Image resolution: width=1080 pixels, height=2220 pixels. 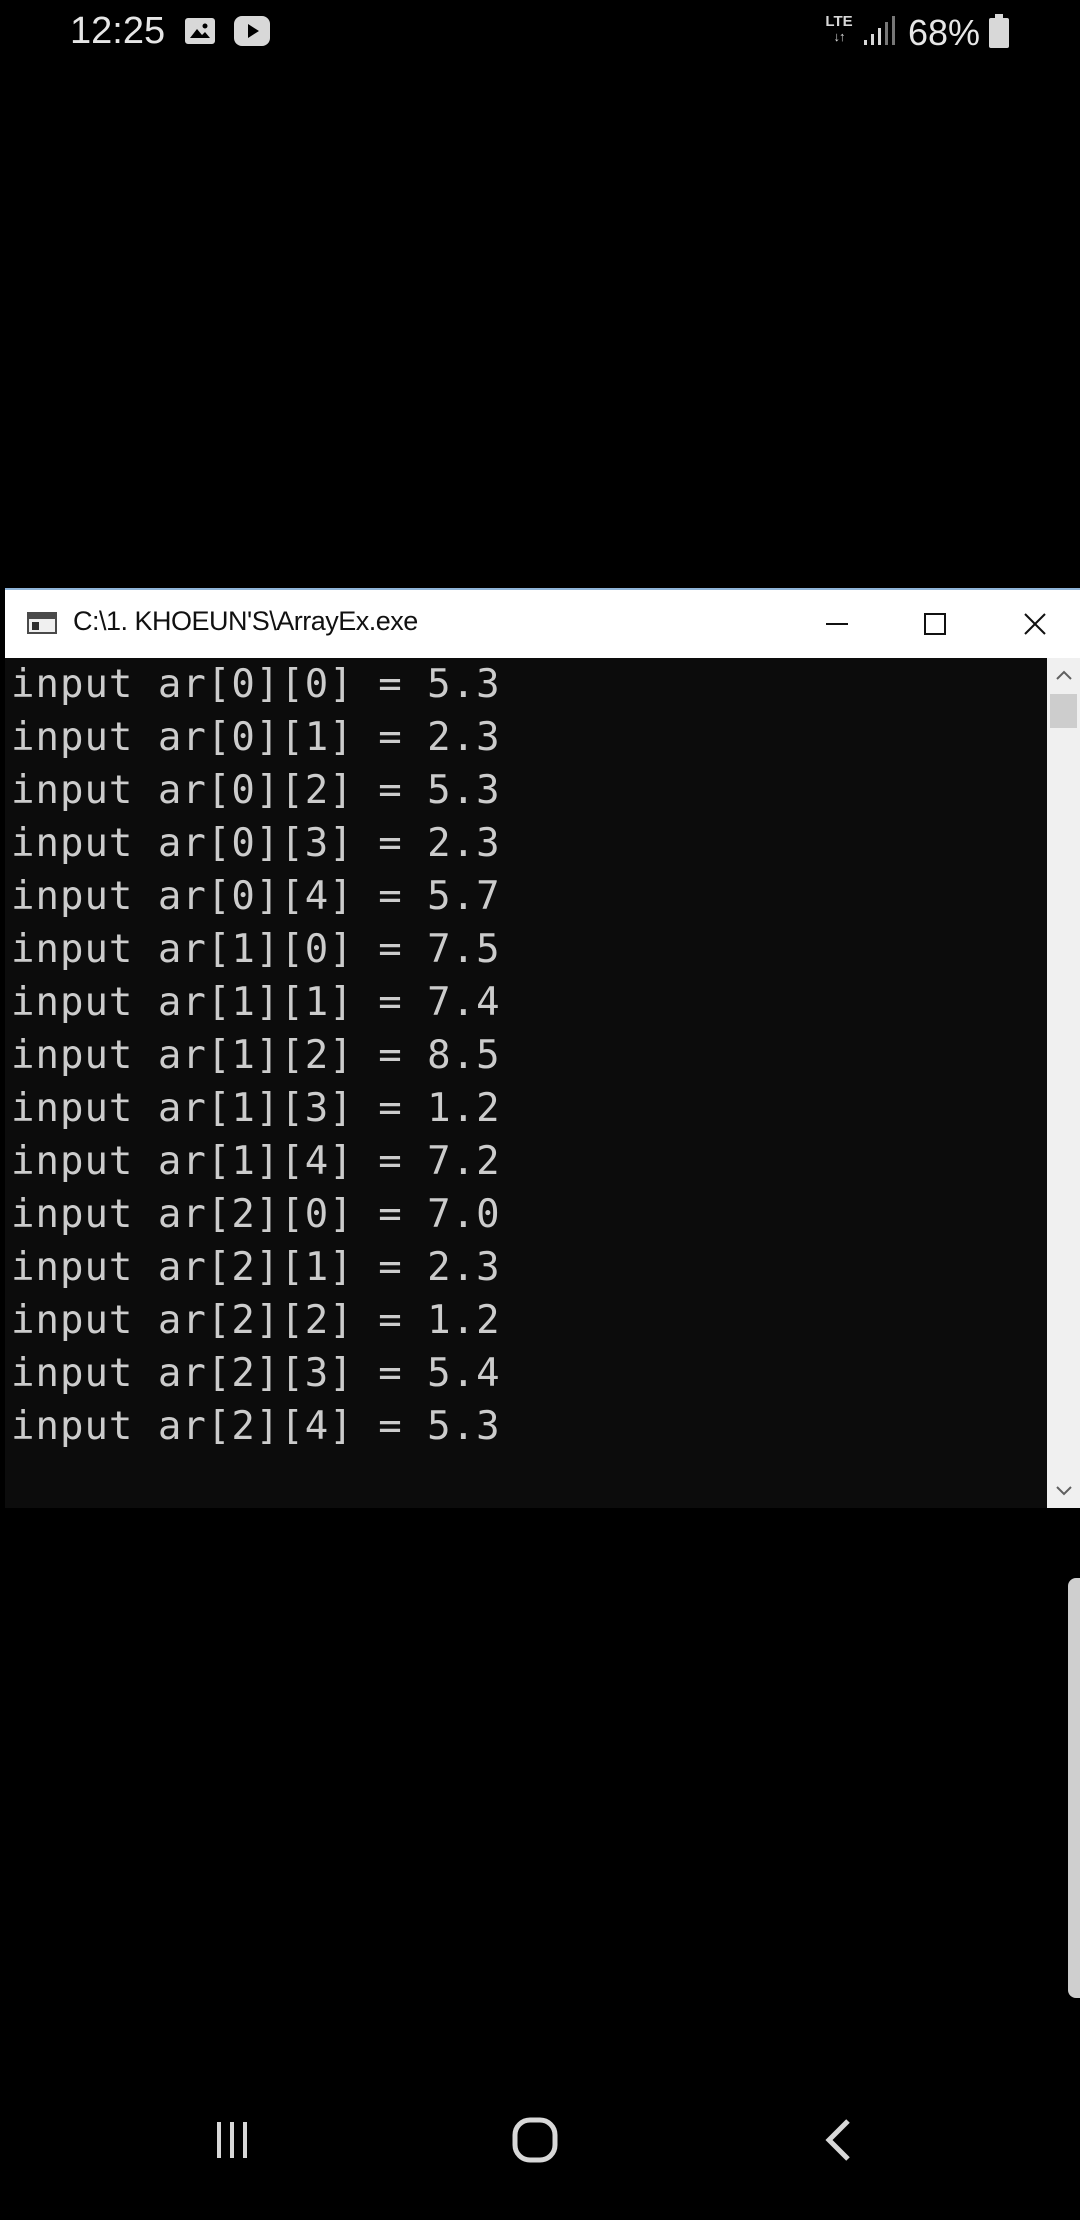 What do you see at coordinates (200, 31) in the screenshot?
I see `gallery-icon` at bounding box center [200, 31].